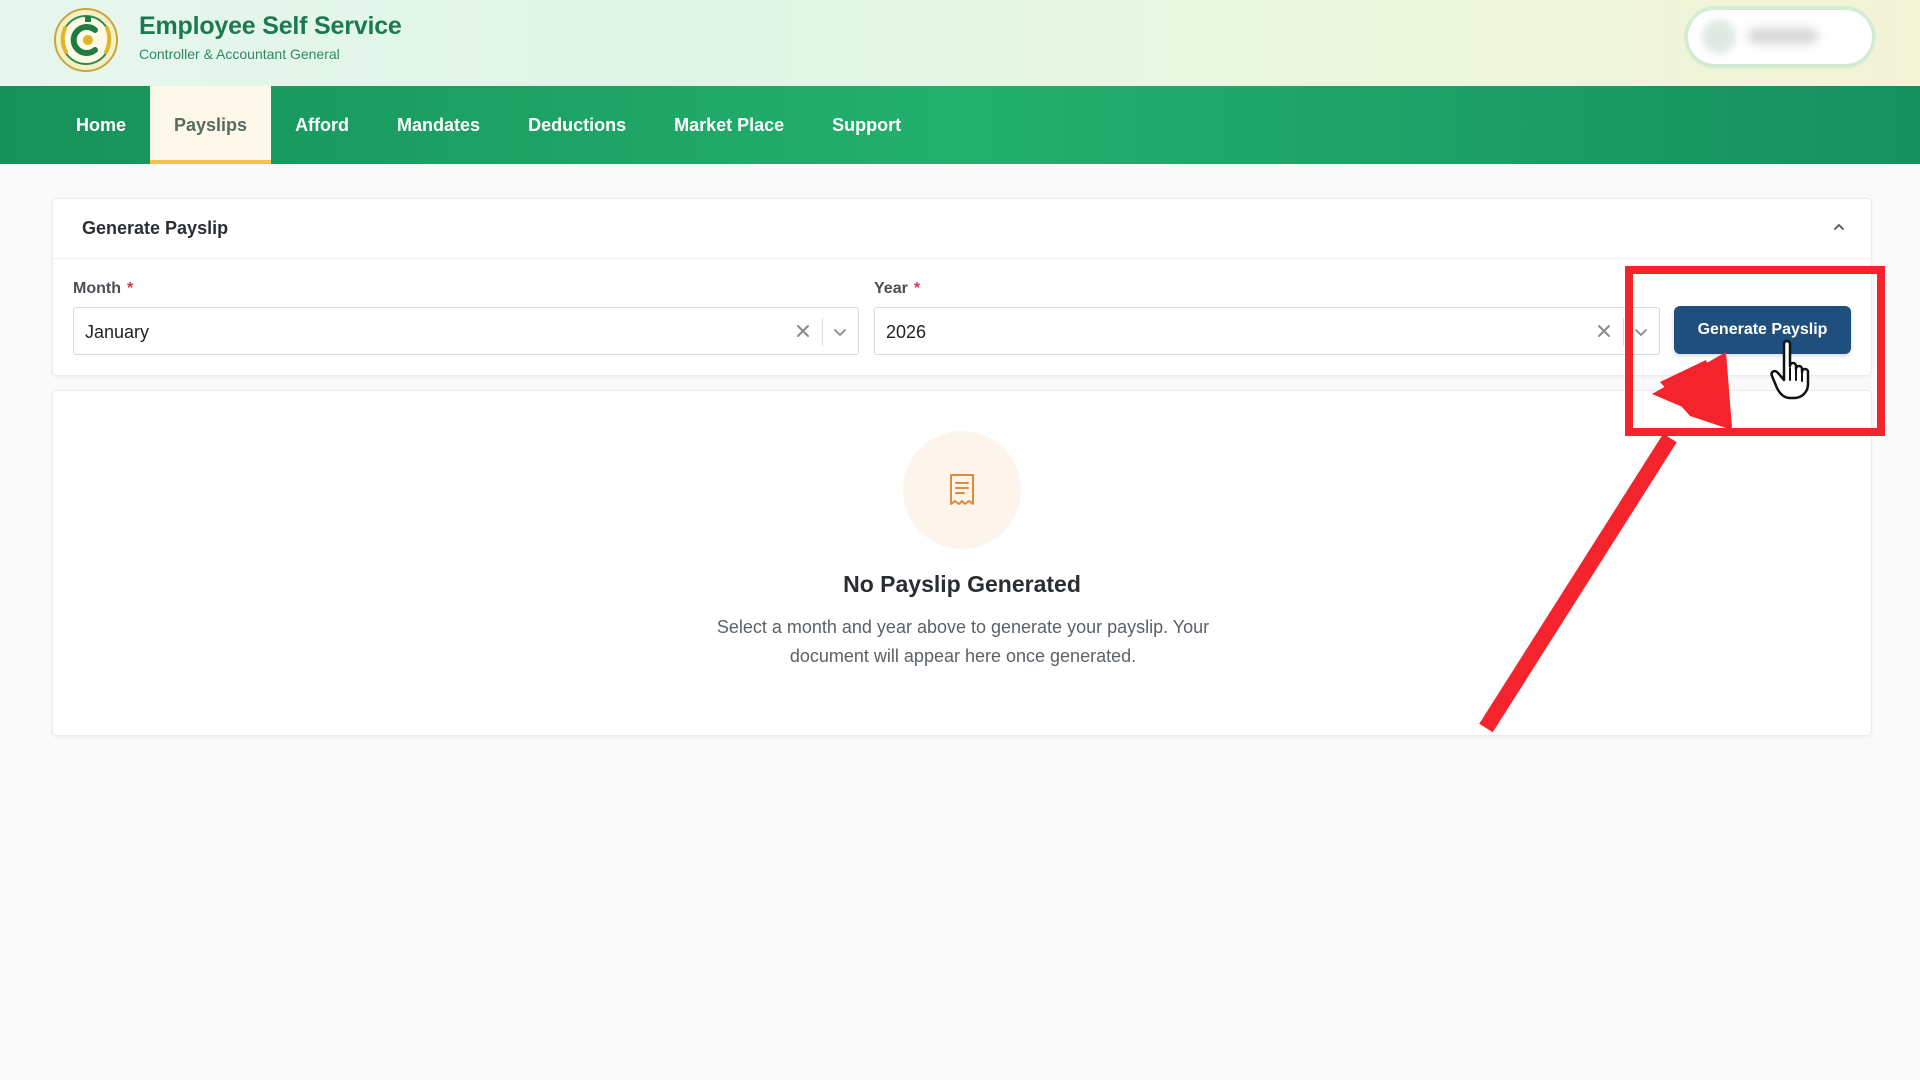  What do you see at coordinates (577, 125) in the screenshot?
I see `nav-item-deductions: Deductions` at bounding box center [577, 125].